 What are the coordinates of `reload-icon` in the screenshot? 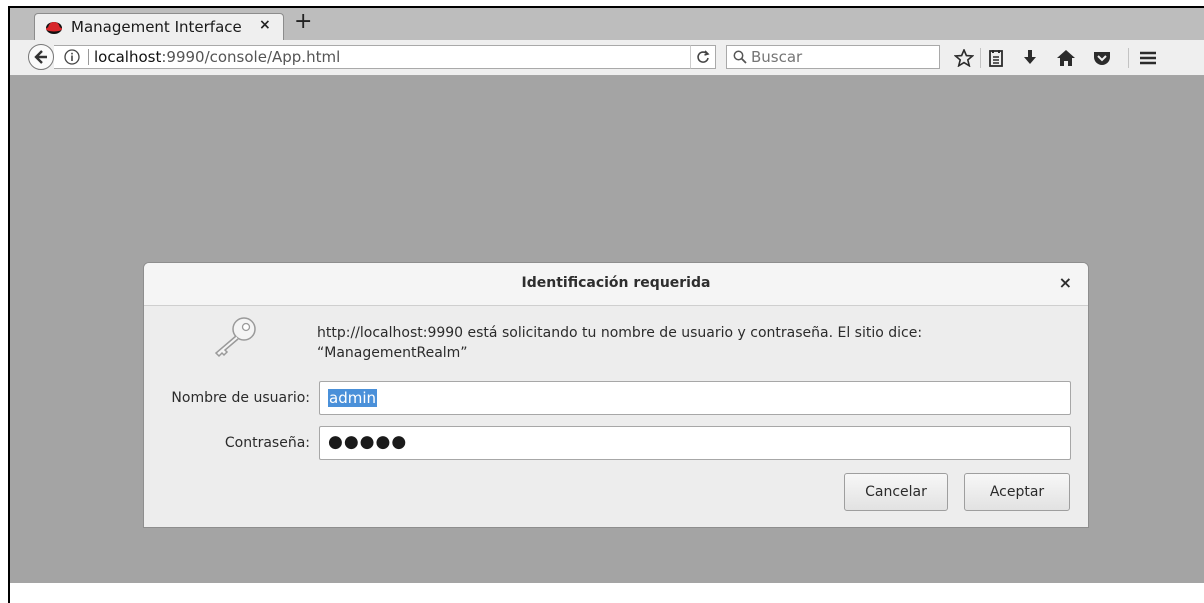 It's located at (703, 56).